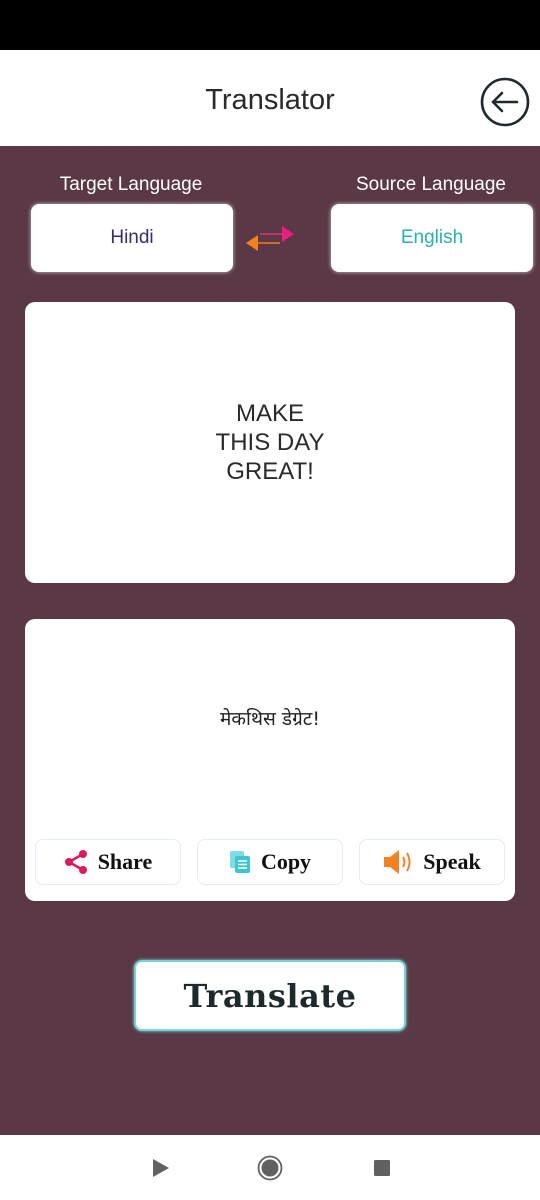 This screenshot has width=540, height=1200. I want to click on nav-home-icon, so click(270, 1168).